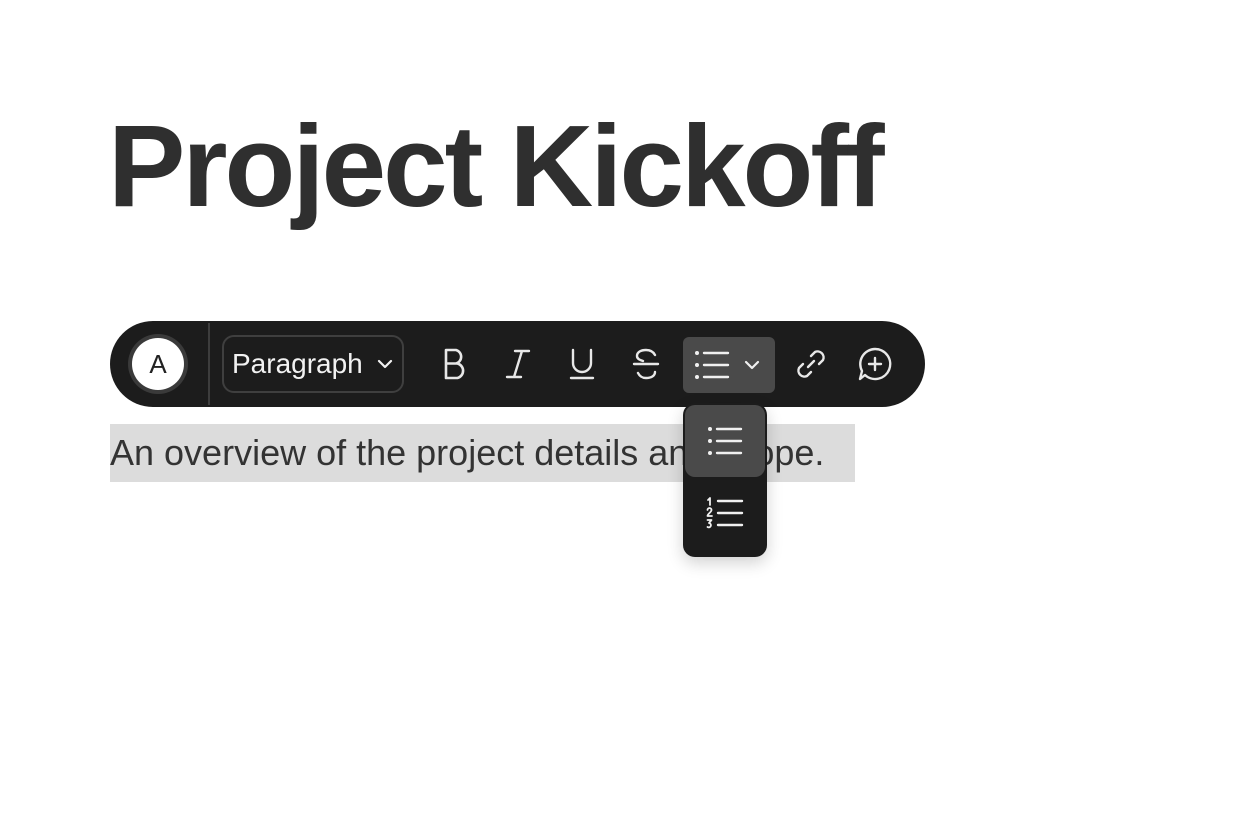 Image resolution: width=1233 pixels, height=835 pixels. I want to click on strikethrough-button, so click(646, 364).